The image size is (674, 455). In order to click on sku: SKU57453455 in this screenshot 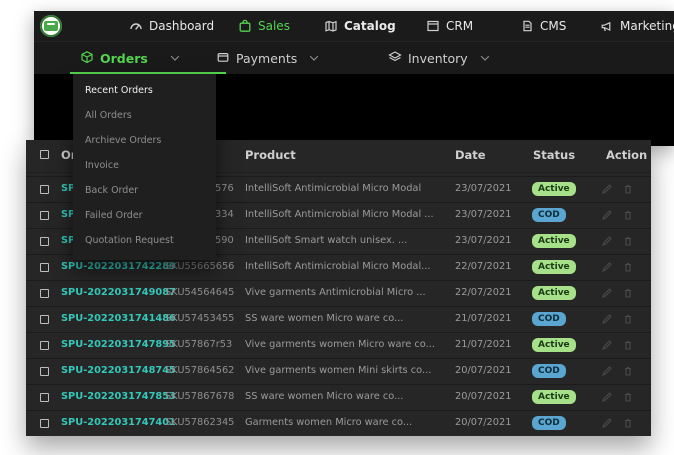, I will do `click(200, 318)`.